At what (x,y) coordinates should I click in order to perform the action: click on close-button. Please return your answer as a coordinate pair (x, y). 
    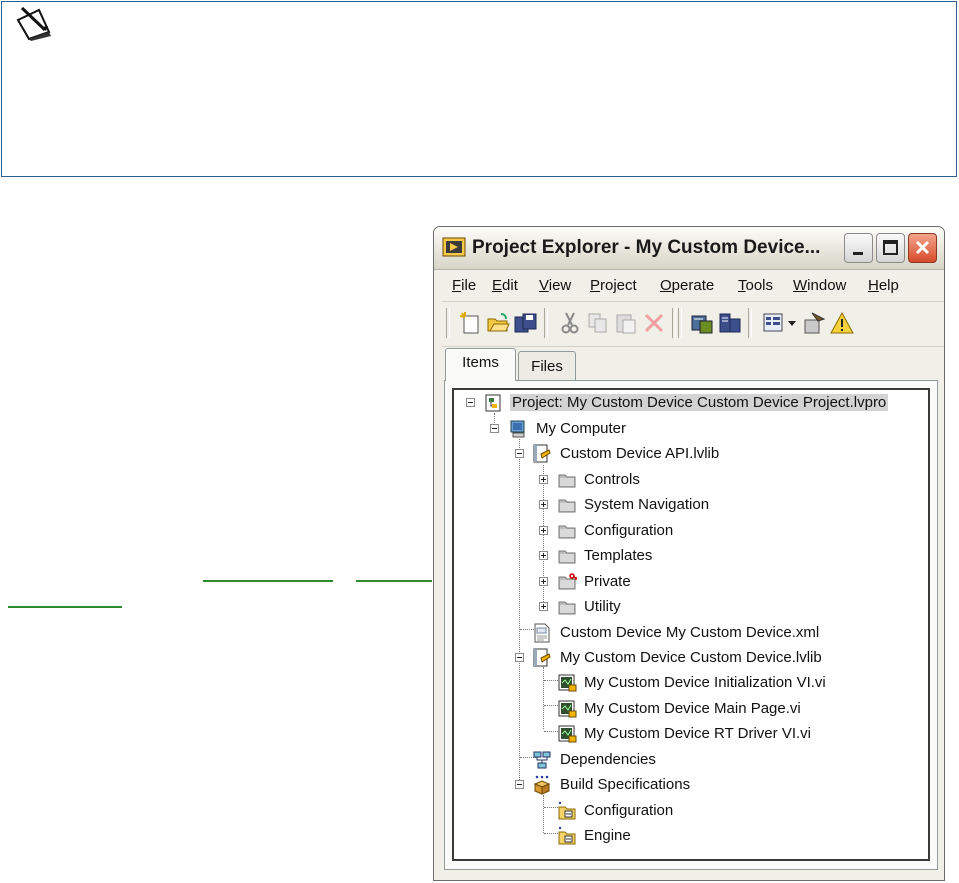
    Looking at the image, I should click on (922, 248).